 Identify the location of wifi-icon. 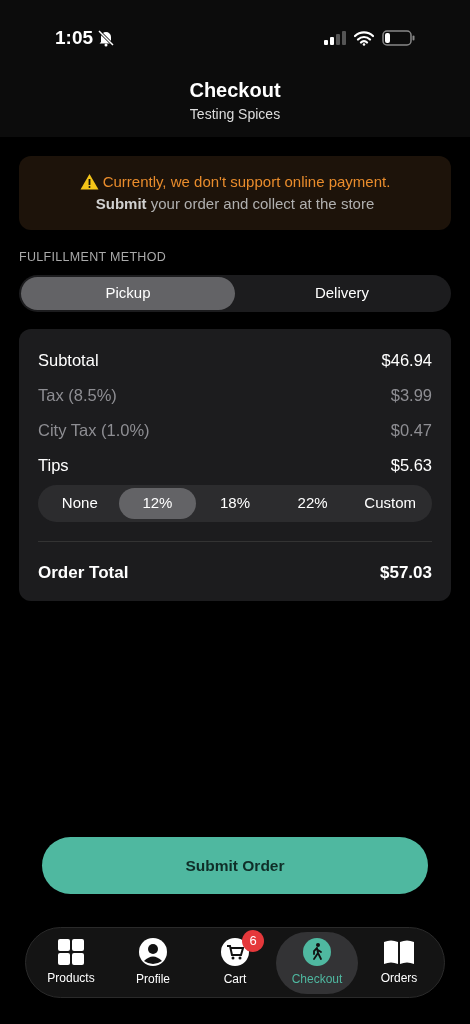
(364, 38).